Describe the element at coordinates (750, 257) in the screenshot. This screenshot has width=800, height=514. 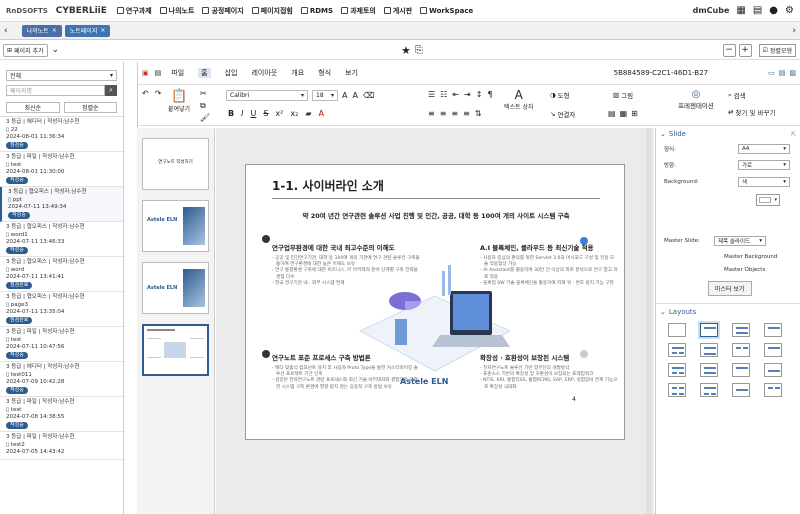
I see `master-background-option: Master Background` at that location.